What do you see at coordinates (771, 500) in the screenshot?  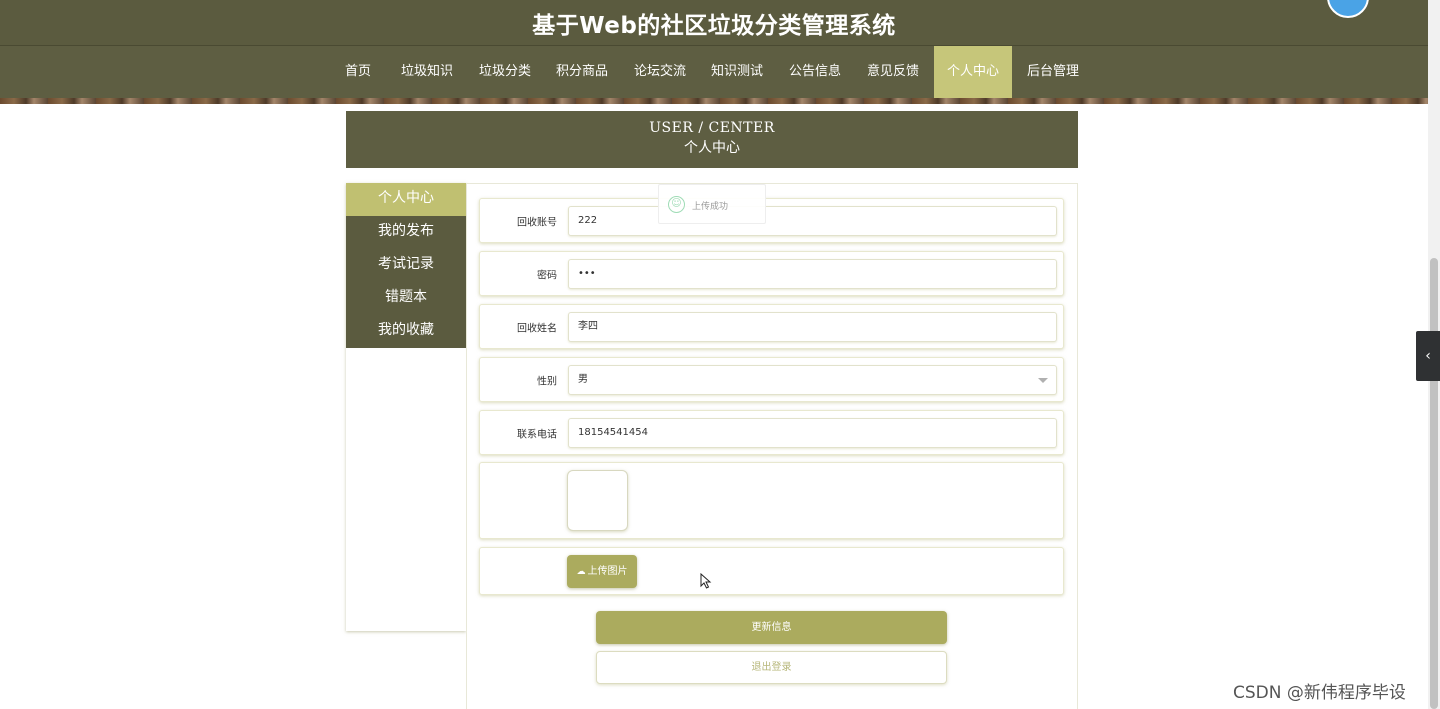 I see `form-row-avatar-image` at bounding box center [771, 500].